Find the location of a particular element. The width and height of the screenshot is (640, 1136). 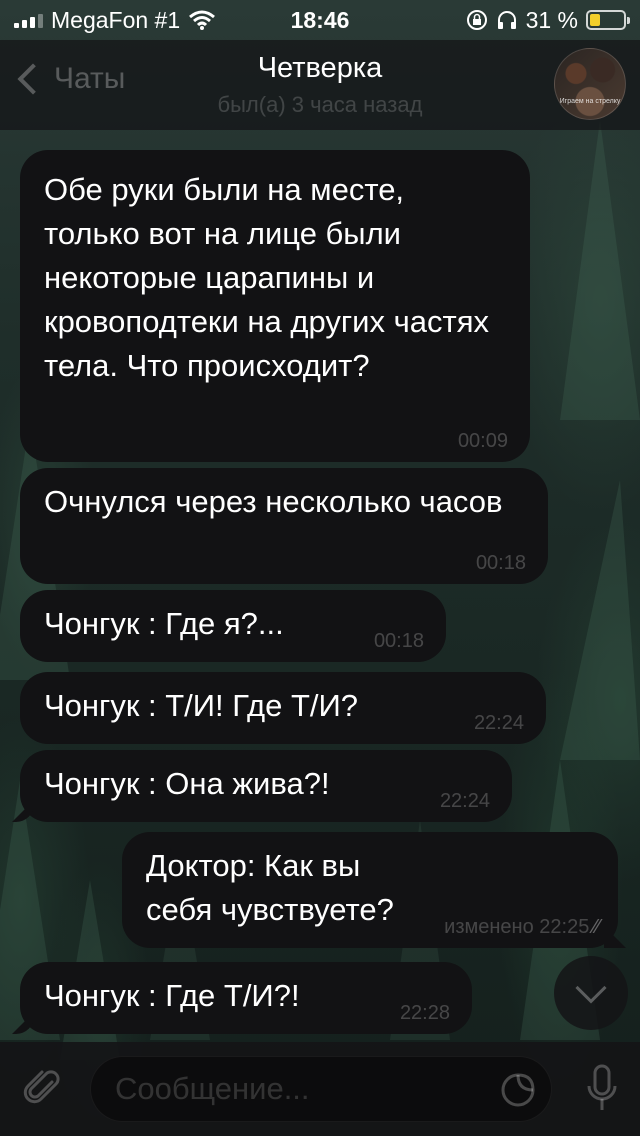

status-bar: MegaFon #1 18:46 31 % is located at coordinates (320, 20).